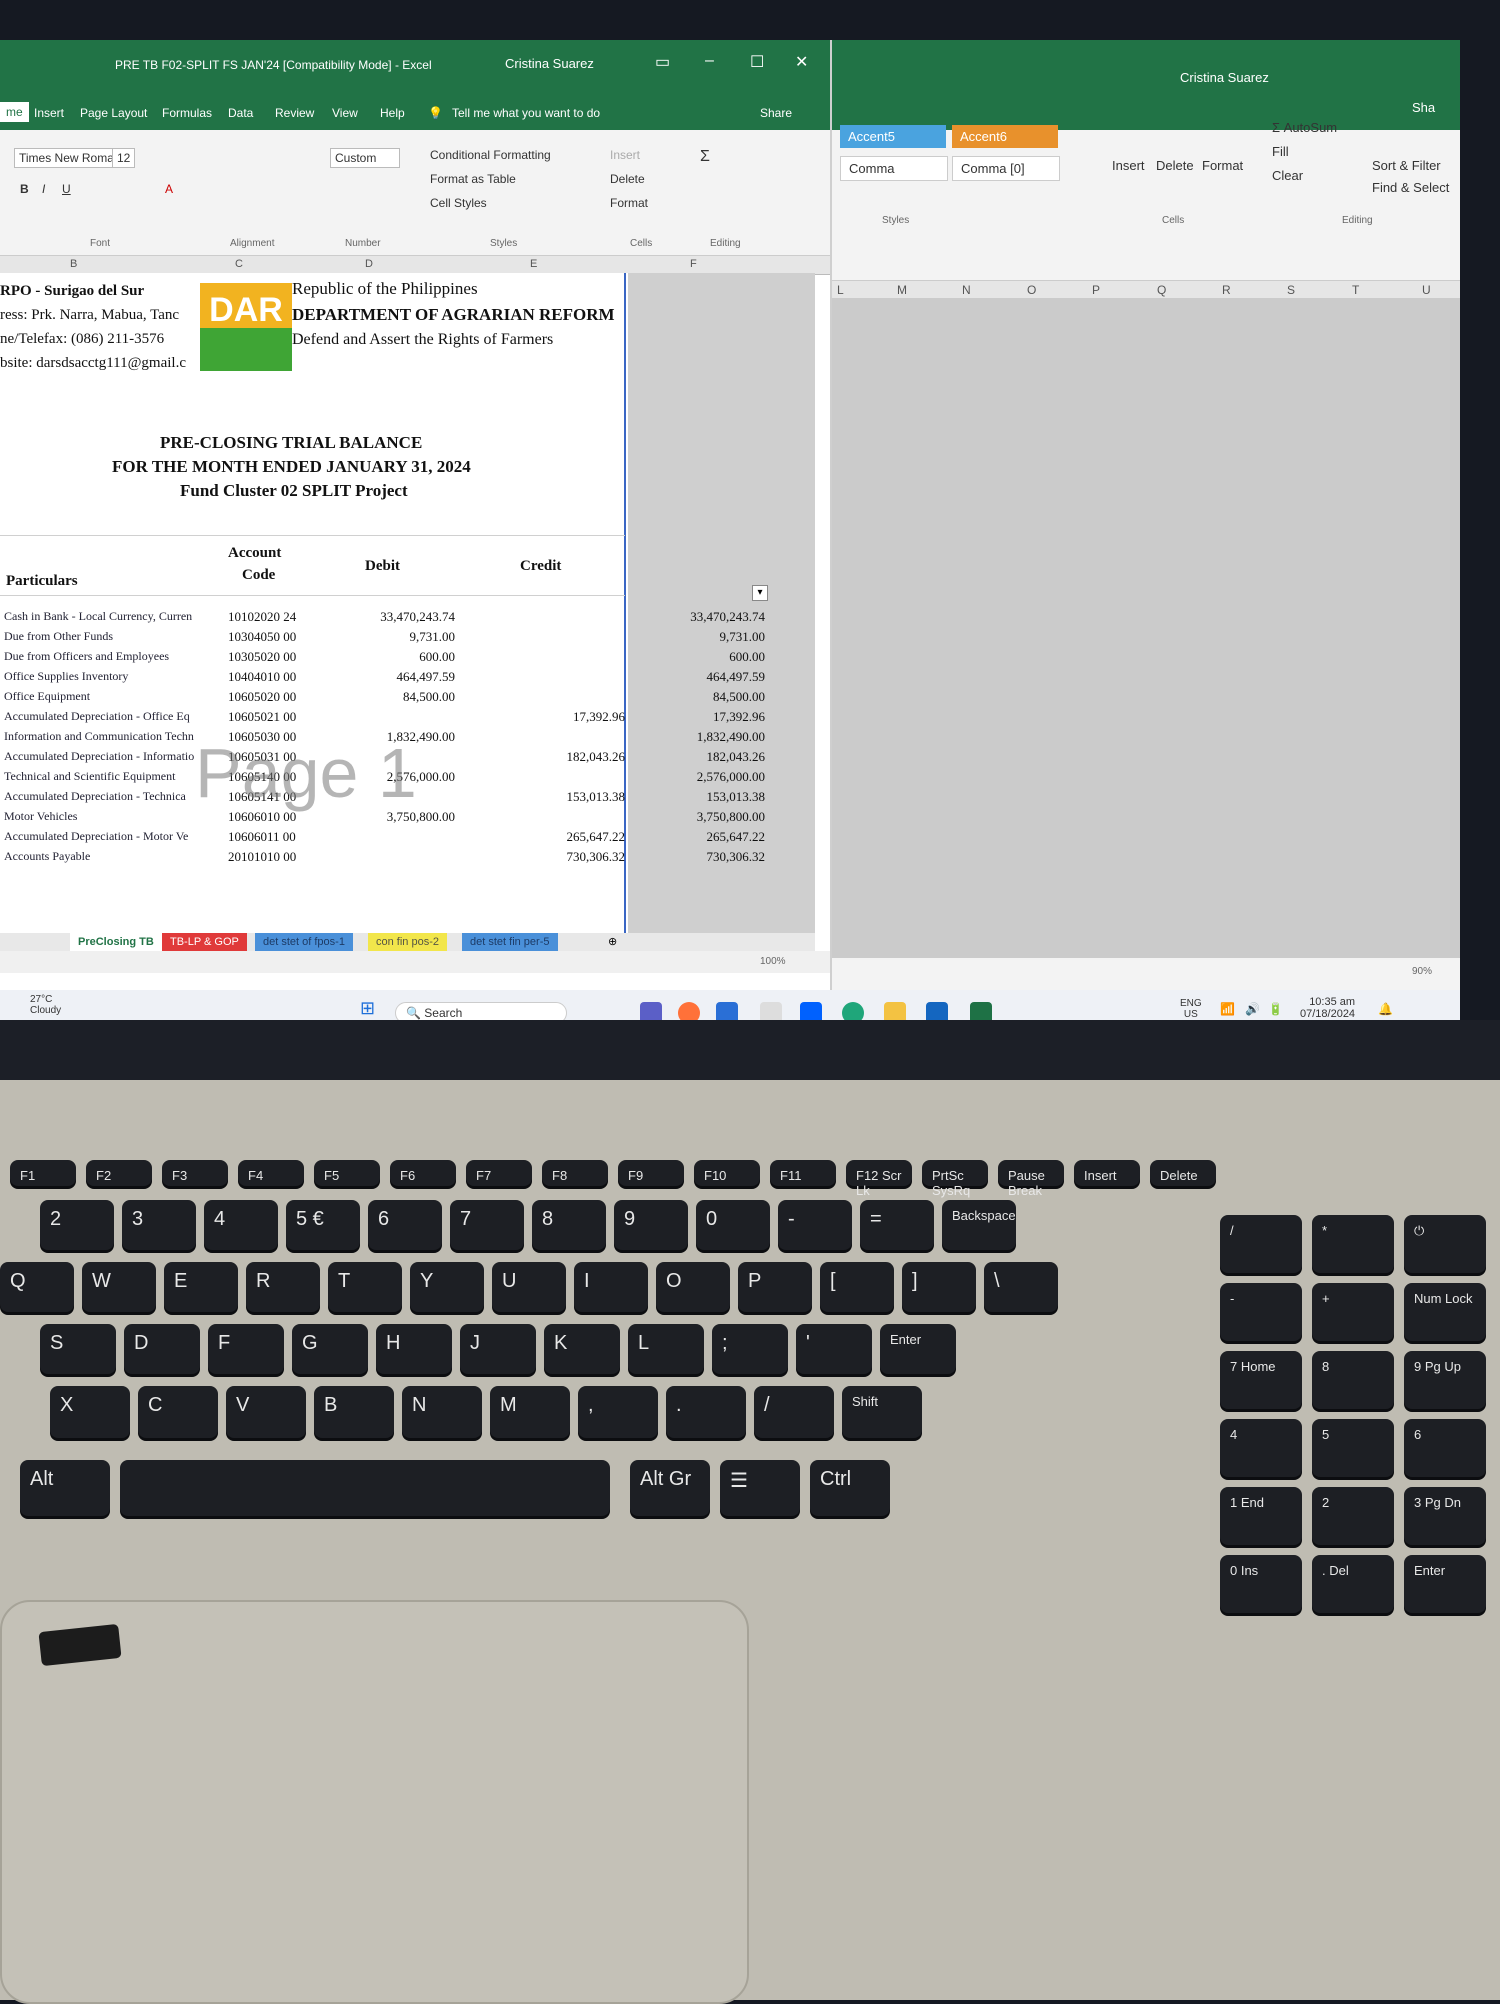  What do you see at coordinates (565, 837) in the screenshot?
I see `row-credit: 265,647.22` at bounding box center [565, 837].